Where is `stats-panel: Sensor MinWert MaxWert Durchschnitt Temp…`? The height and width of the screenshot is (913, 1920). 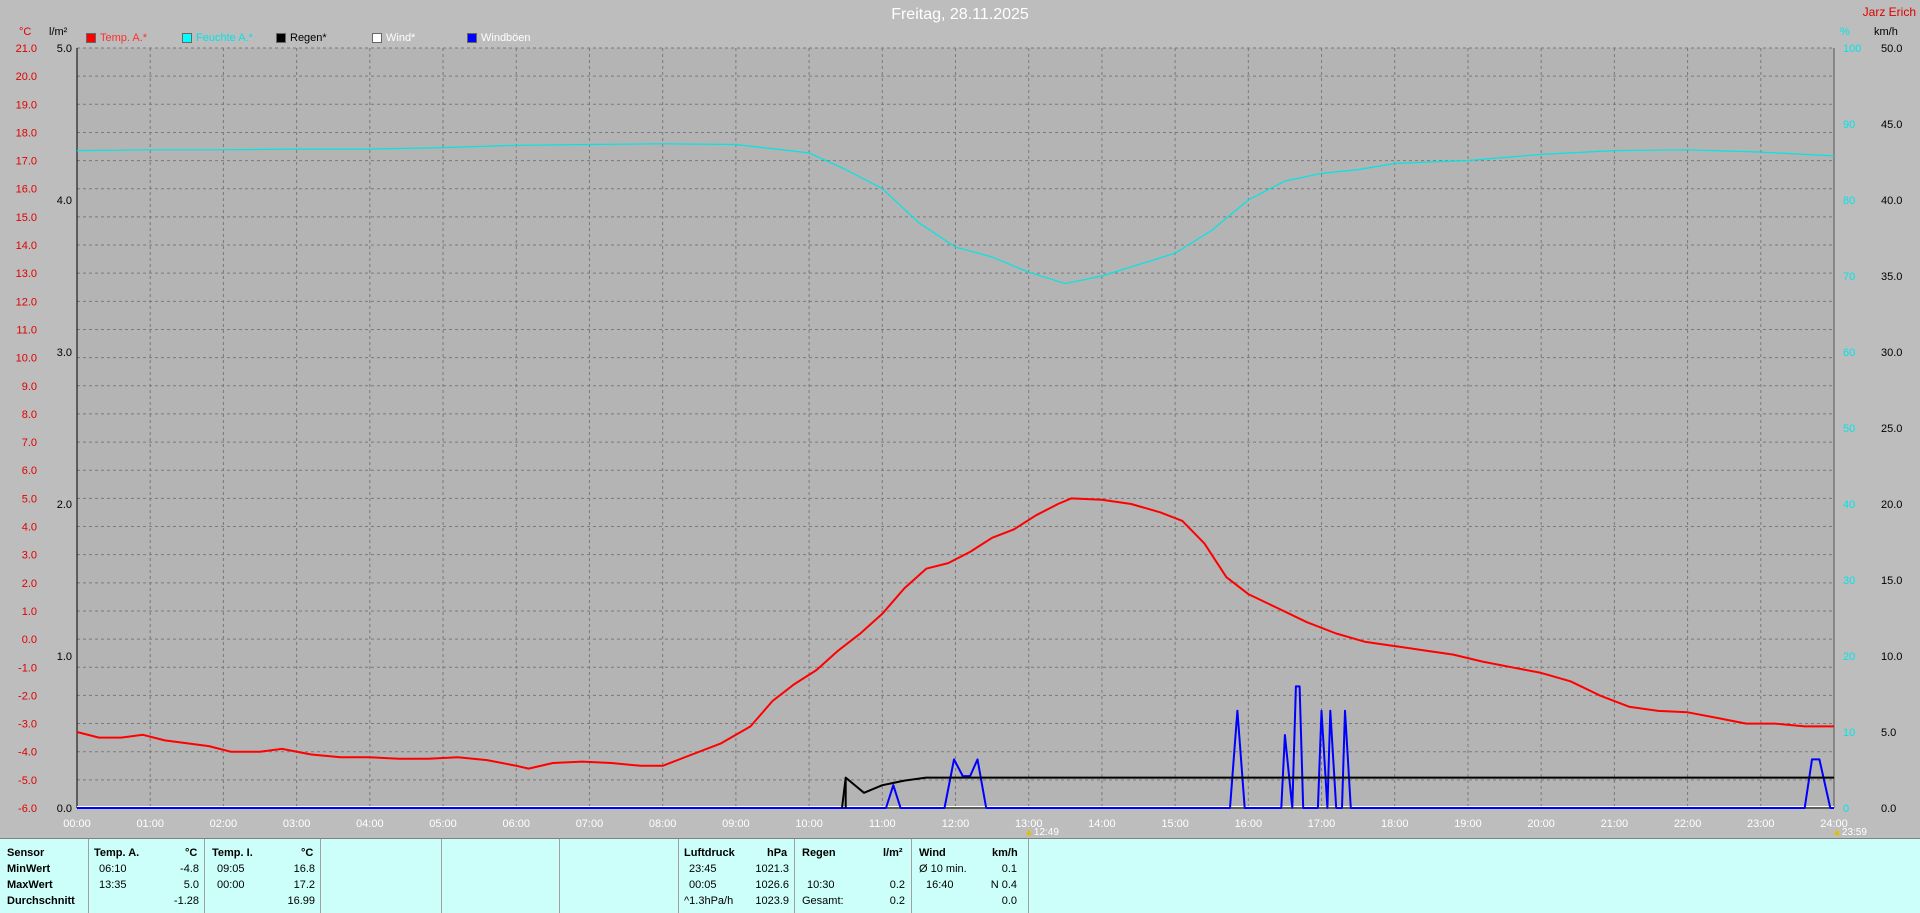 stats-panel: Sensor MinWert MaxWert Durchschnitt Temp… is located at coordinates (960, 875).